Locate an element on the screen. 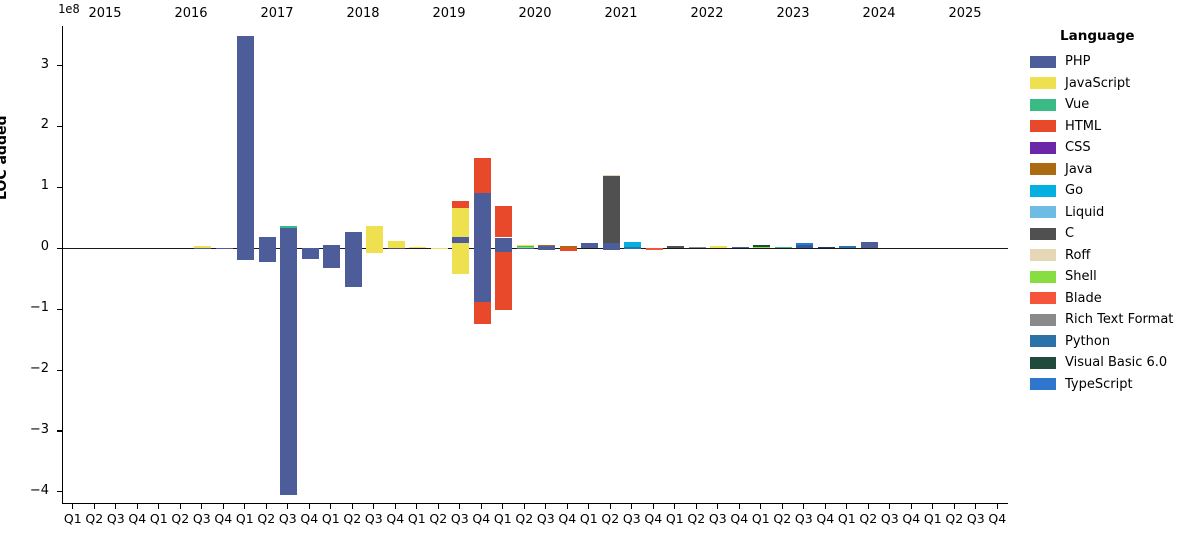 Image resolution: width=1202 pixels, height=542 pixels. y-tick-label: 0 is located at coordinates (44, 247).